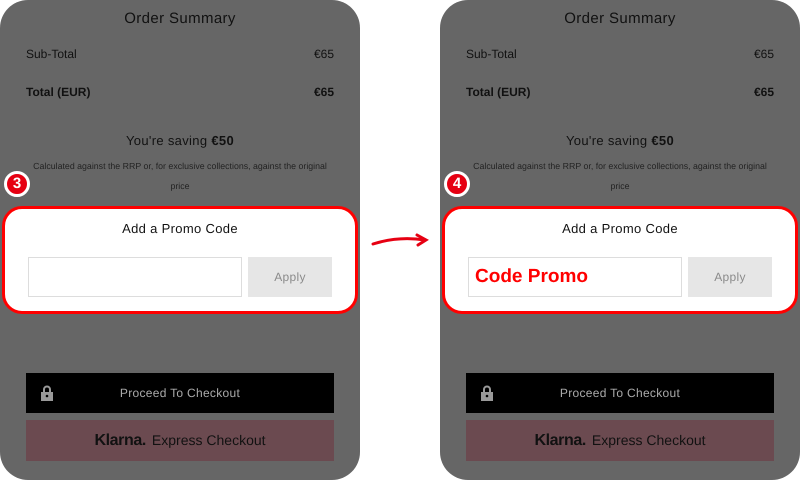  What do you see at coordinates (135, 276) in the screenshot?
I see `promo-code-field` at bounding box center [135, 276].